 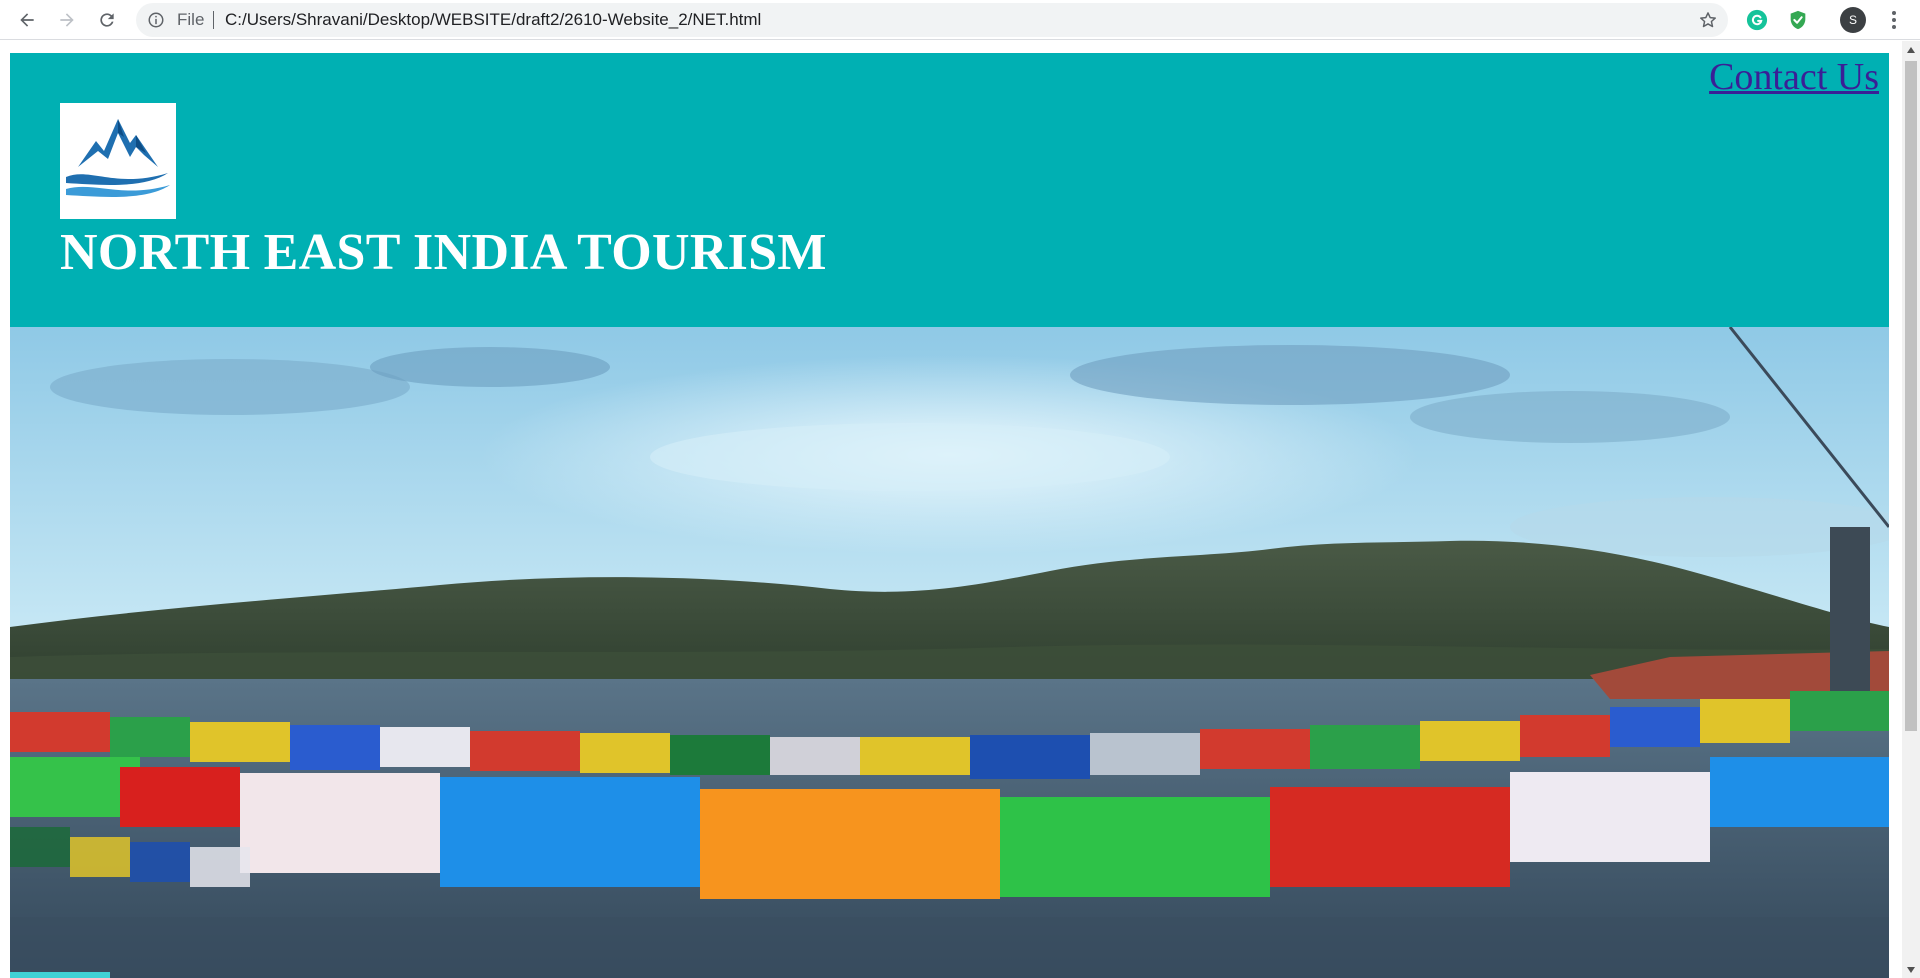 What do you see at coordinates (1708, 20) in the screenshot?
I see `star-icon` at bounding box center [1708, 20].